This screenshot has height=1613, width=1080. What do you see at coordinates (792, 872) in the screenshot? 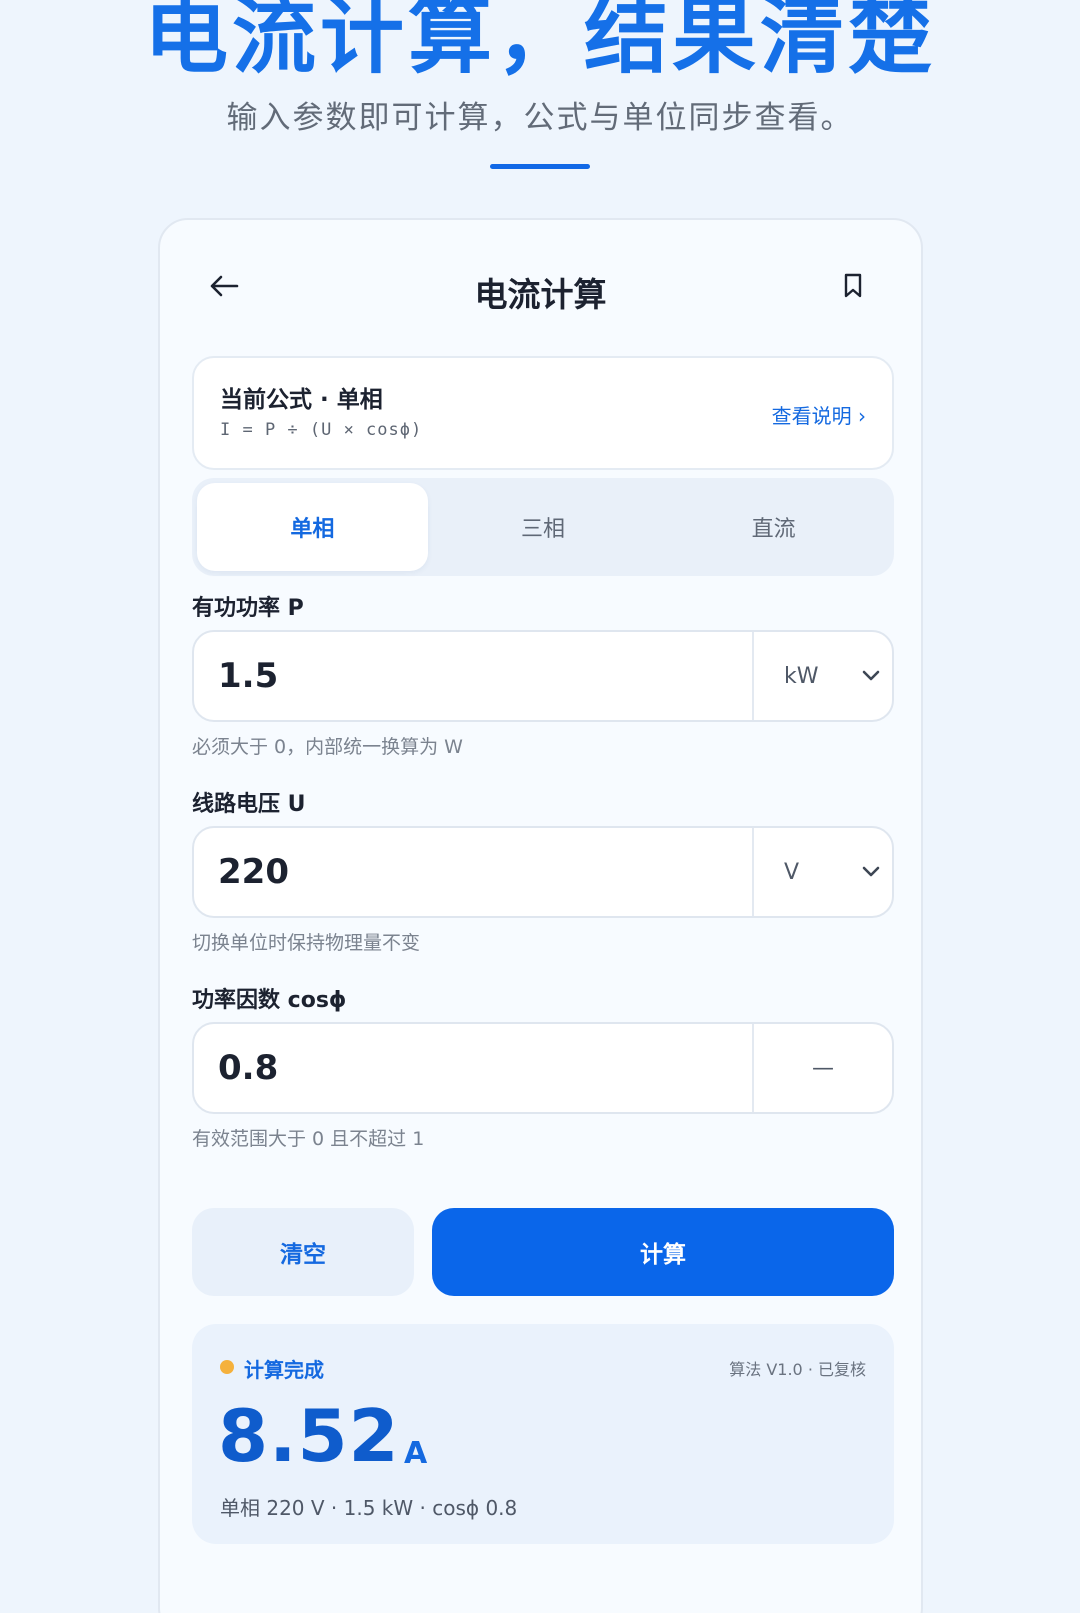
I see `voltage-unit-value: V` at bounding box center [792, 872].